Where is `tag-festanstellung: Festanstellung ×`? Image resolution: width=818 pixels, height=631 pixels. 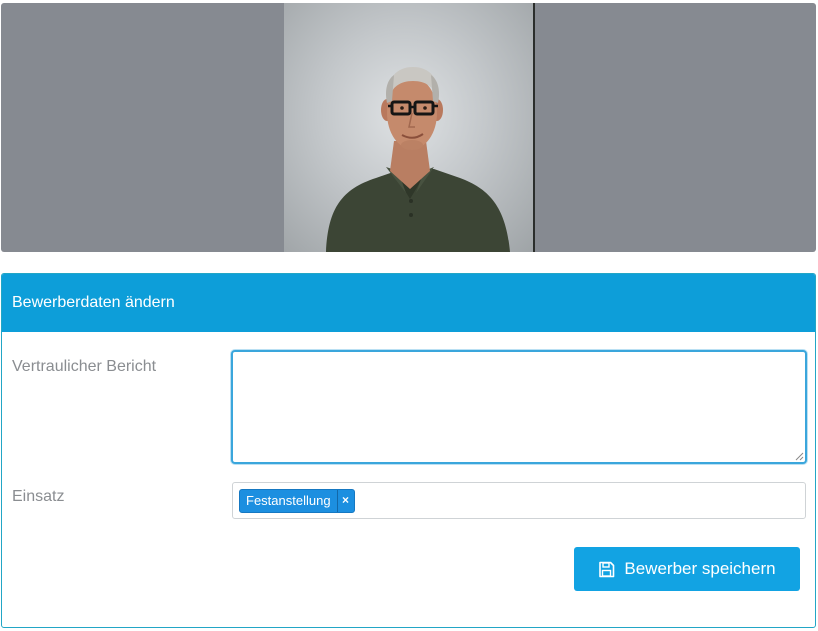
tag-festanstellung: Festanstellung × is located at coordinates (297, 501).